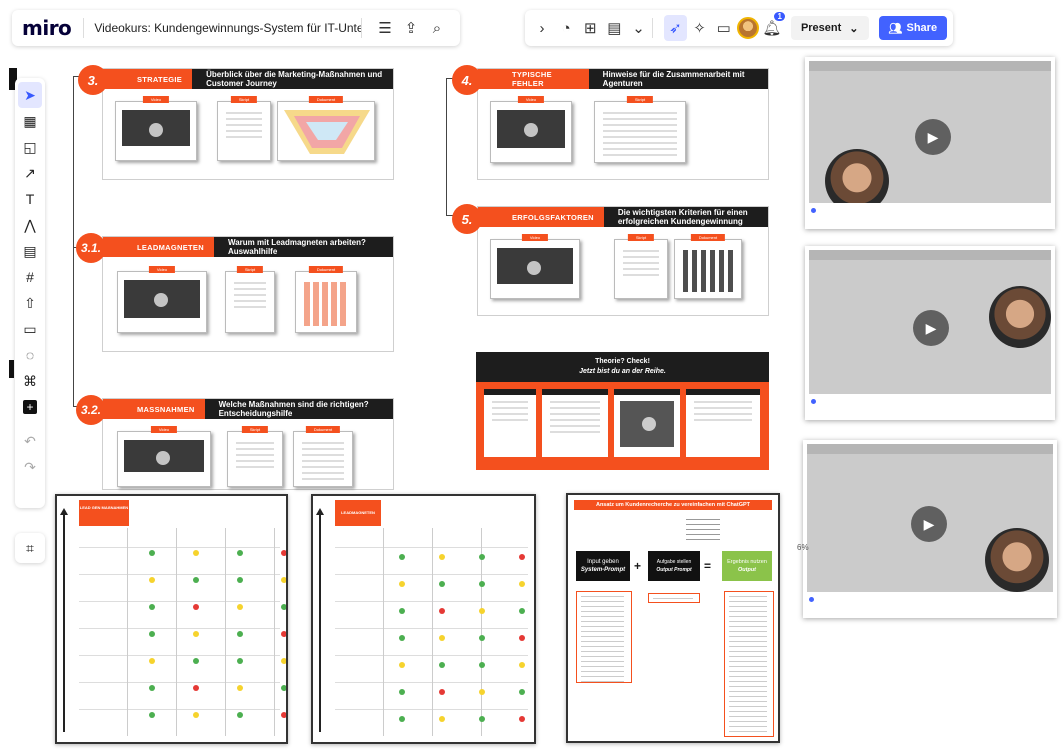 This screenshot has height=750, width=1063. I want to click on video-embed-2: ▶, so click(930, 333).